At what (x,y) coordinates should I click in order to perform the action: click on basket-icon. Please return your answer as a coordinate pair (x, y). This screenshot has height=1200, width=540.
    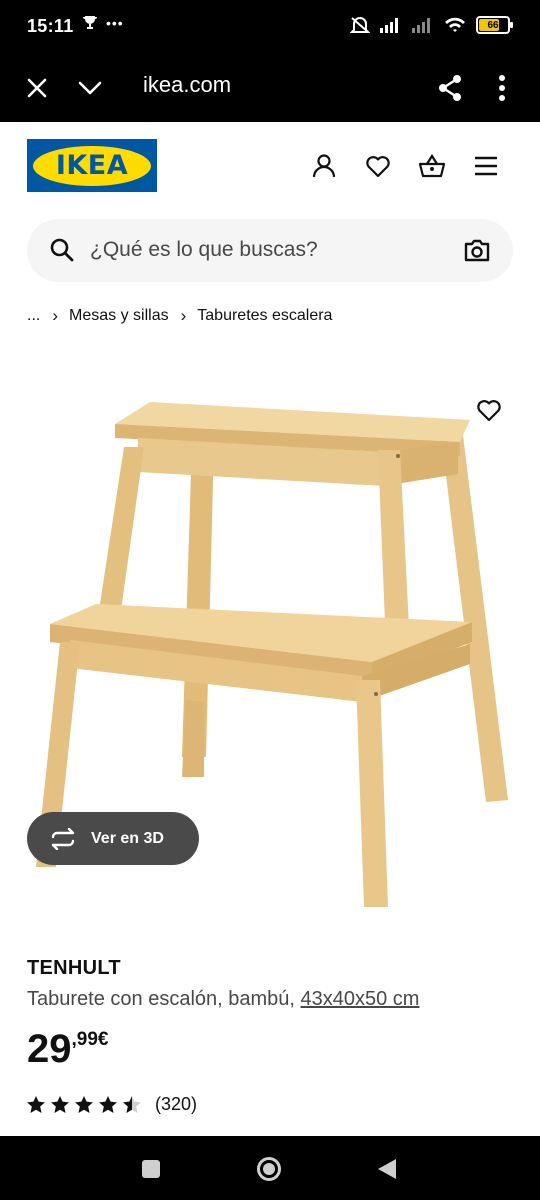
    Looking at the image, I should click on (432, 165).